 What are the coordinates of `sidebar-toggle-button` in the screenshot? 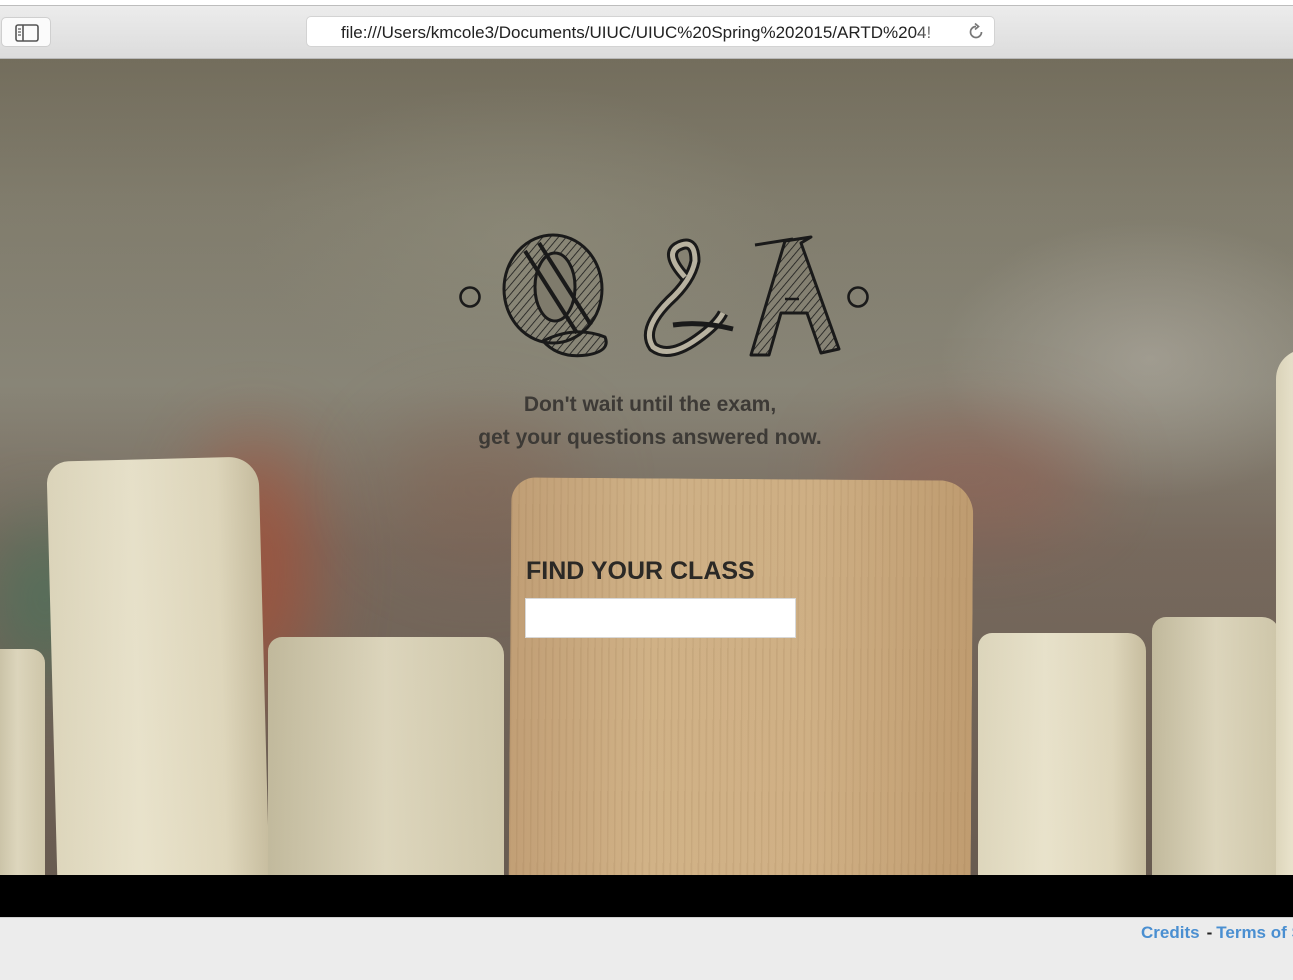 It's located at (26, 32).